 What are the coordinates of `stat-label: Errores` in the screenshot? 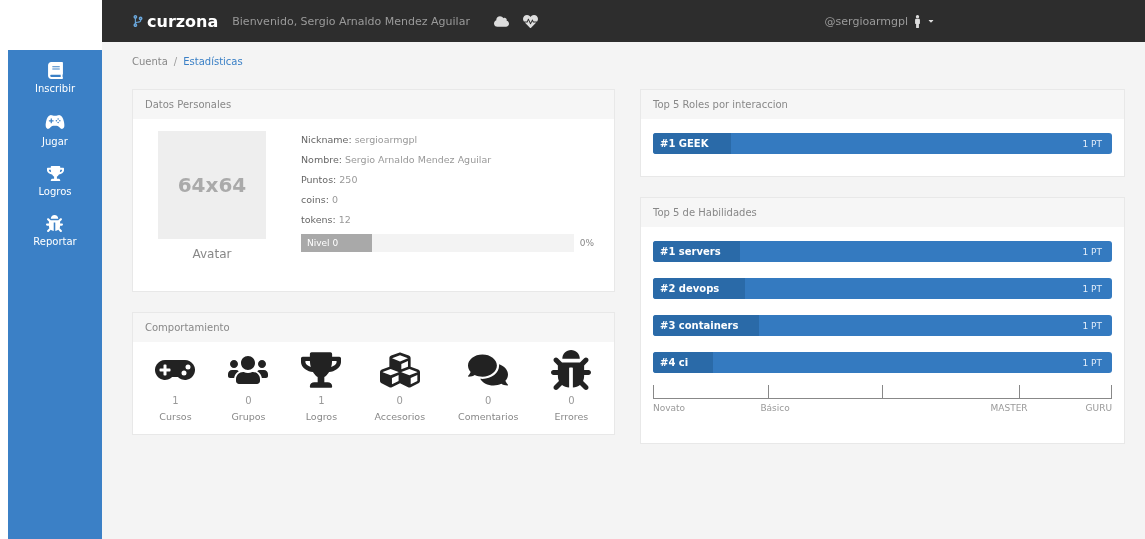 It's located at (571, 416).